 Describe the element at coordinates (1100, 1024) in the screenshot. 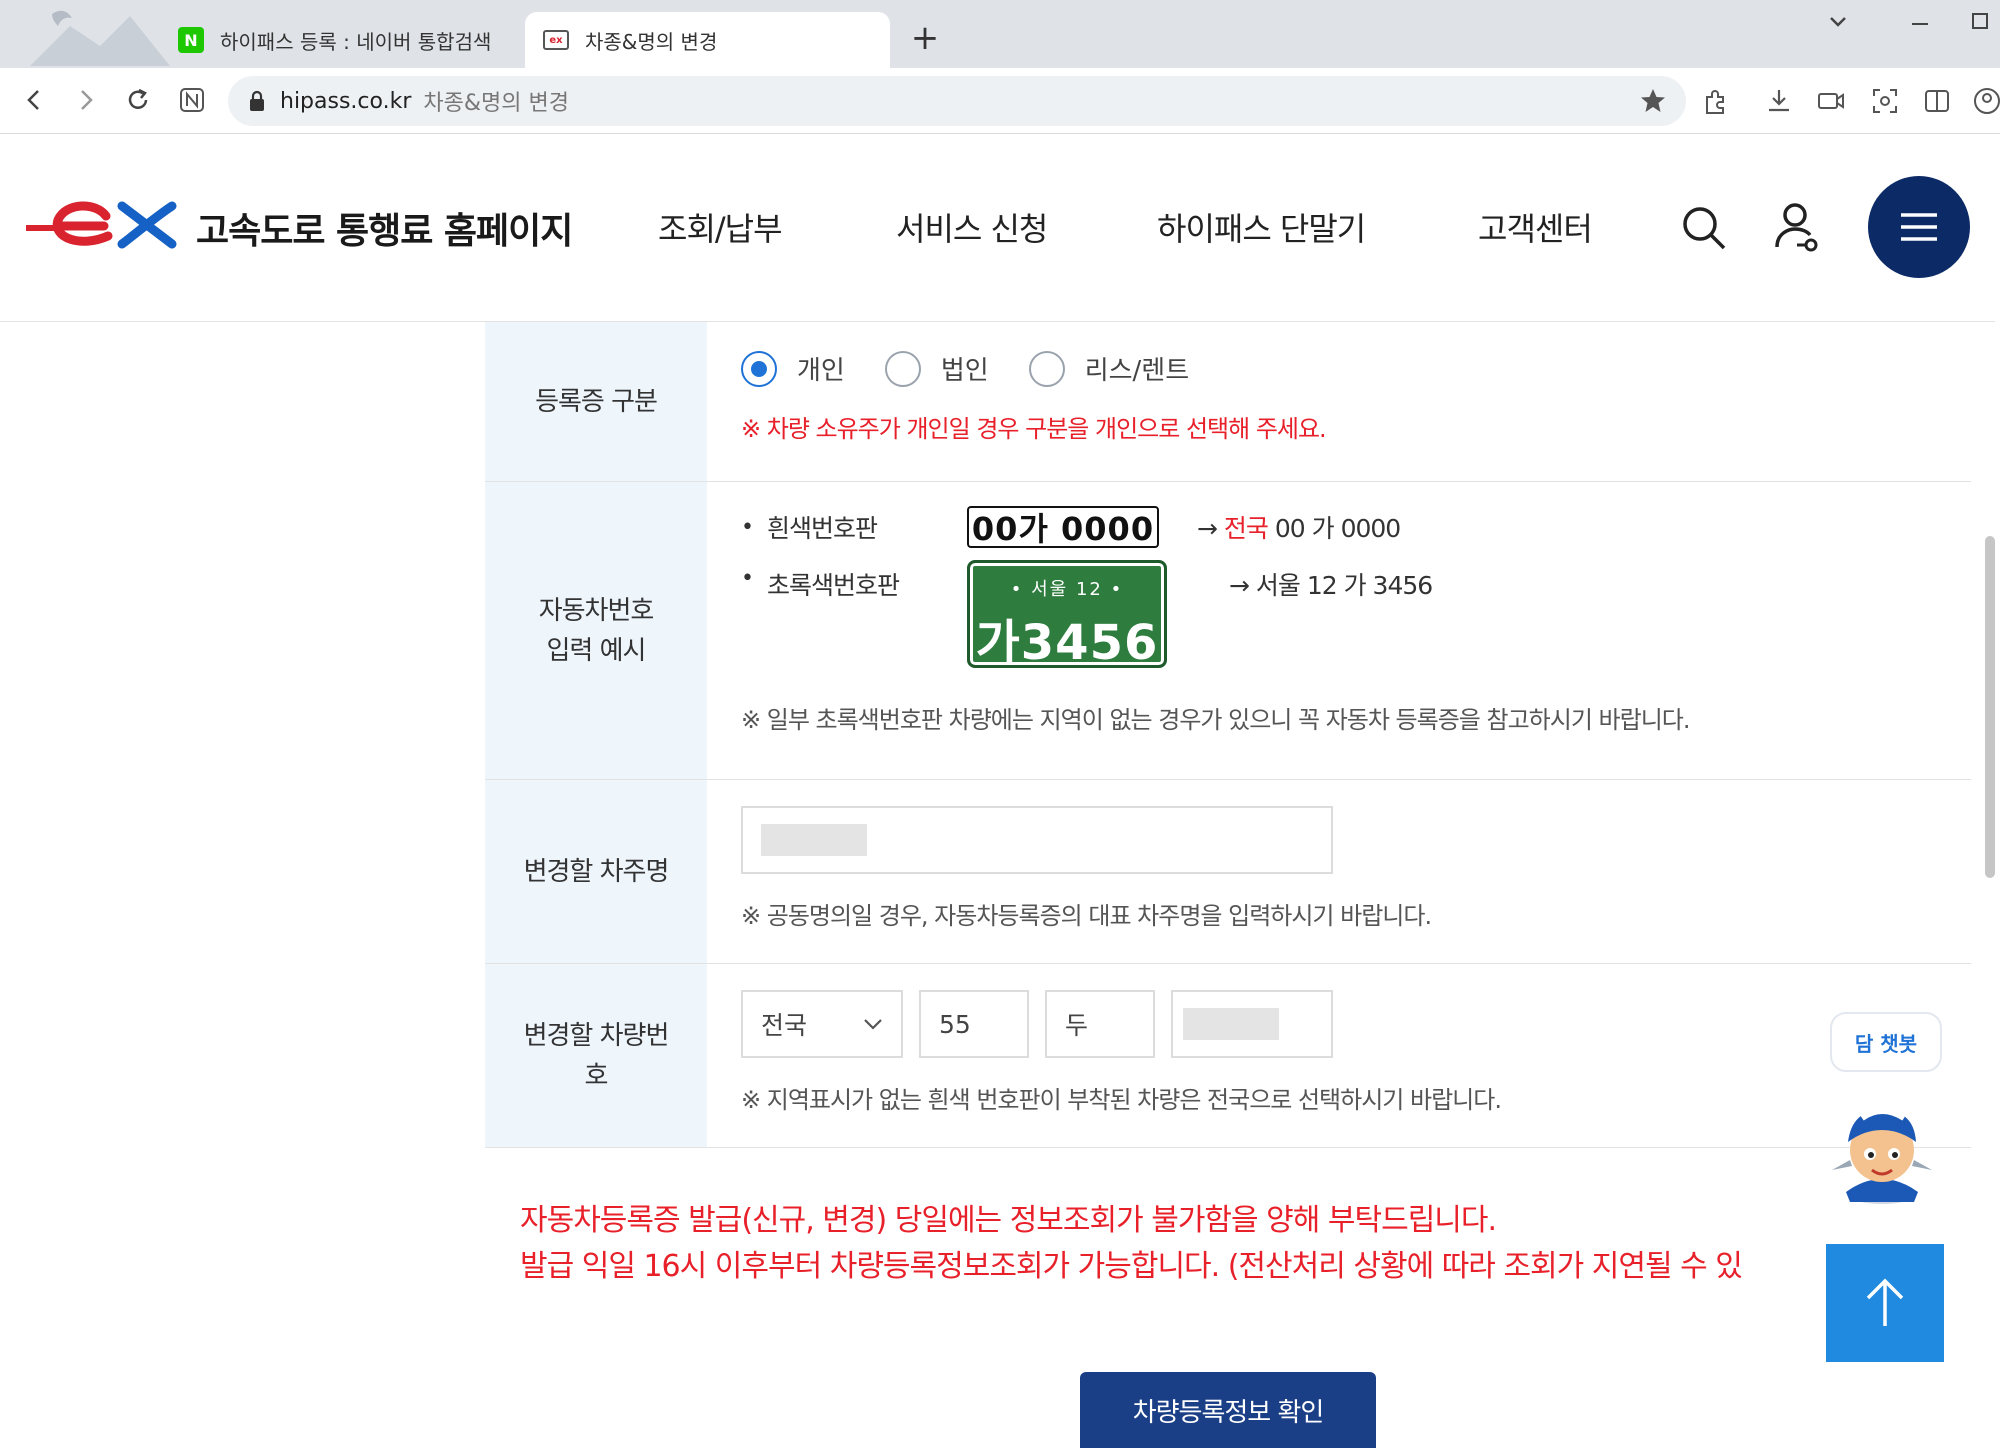

I see `vehicle-hangul-input: 두` at that location.